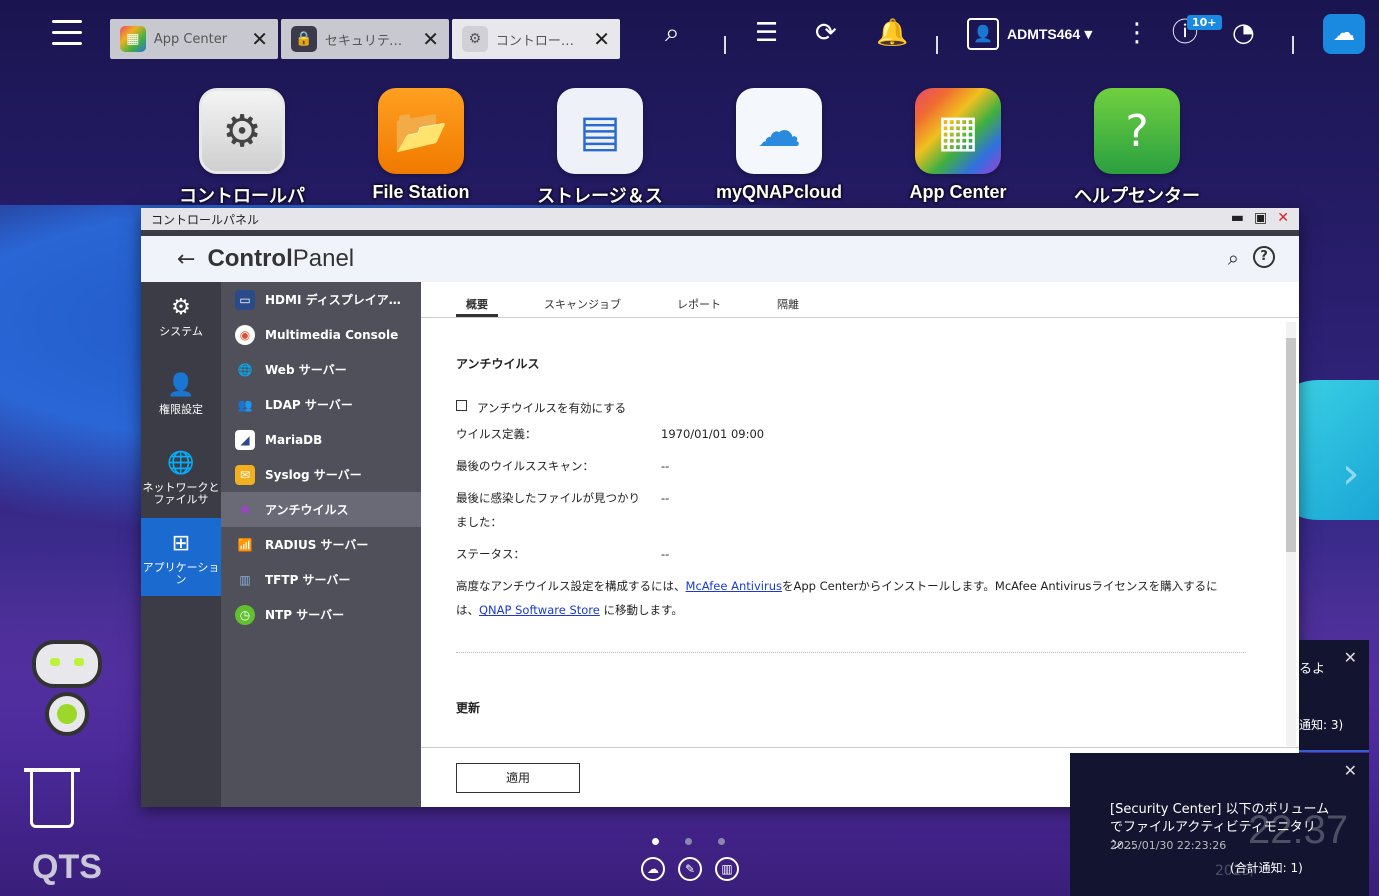  I want to click on enable-antivirus-checkbox, so click(461, 405).